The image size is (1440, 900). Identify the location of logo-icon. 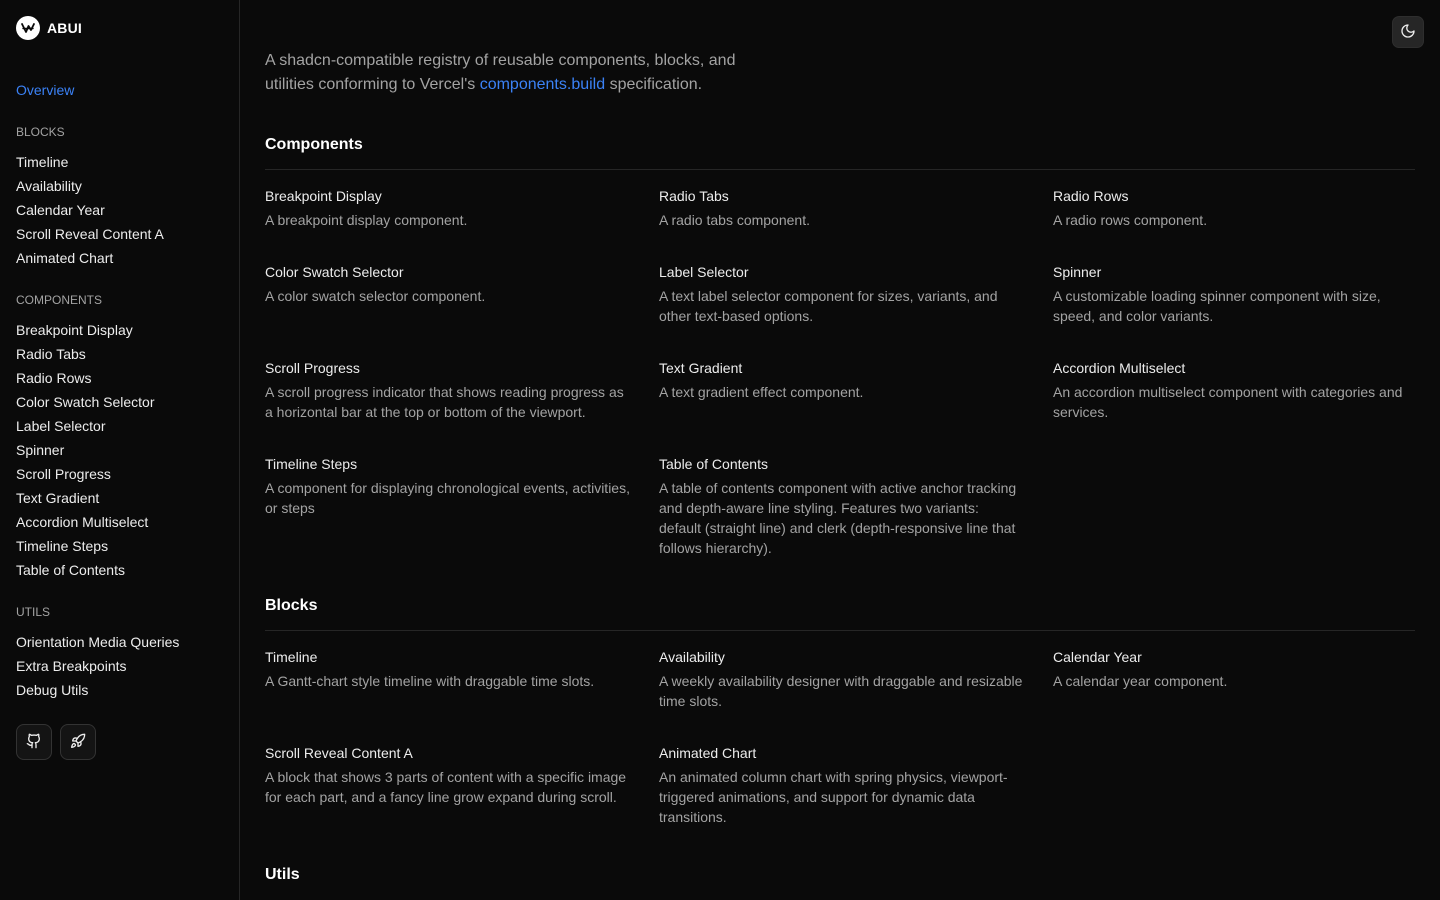
(28, 28).